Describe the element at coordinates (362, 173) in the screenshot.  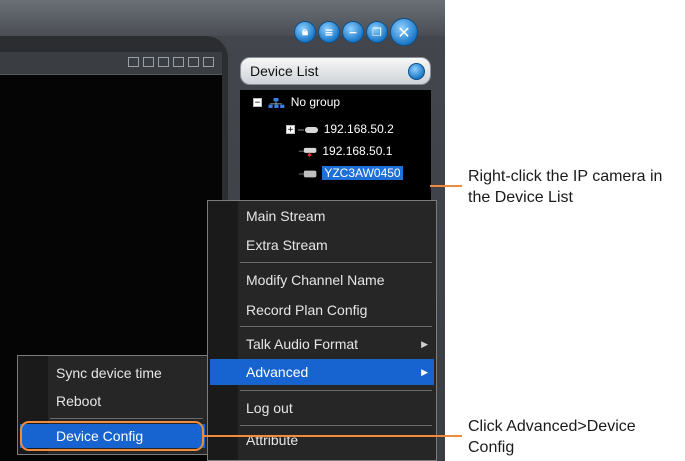
I see `tree-device-label: YZC3AW0450` at that location.